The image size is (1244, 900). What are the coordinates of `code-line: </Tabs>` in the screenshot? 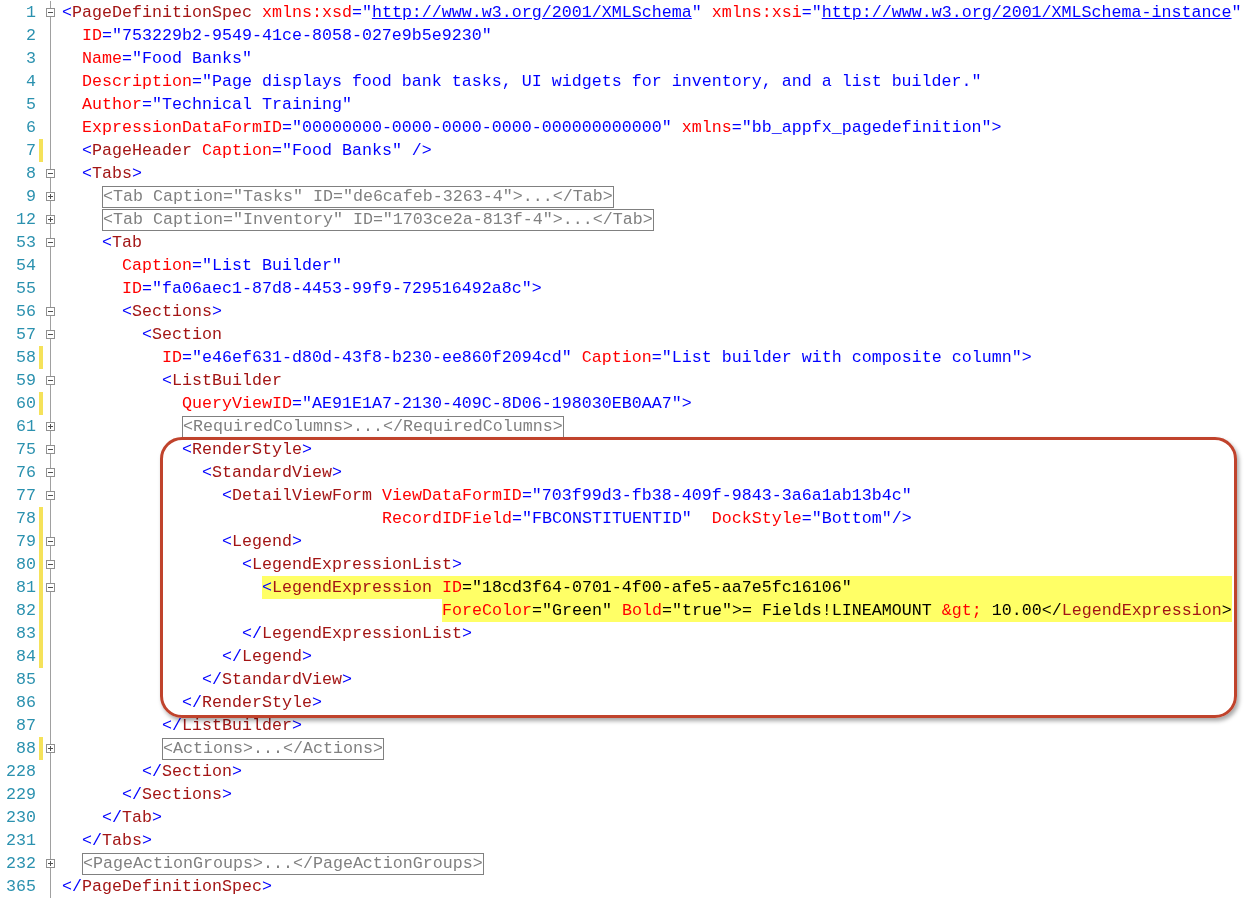 It's located at (117, 841).